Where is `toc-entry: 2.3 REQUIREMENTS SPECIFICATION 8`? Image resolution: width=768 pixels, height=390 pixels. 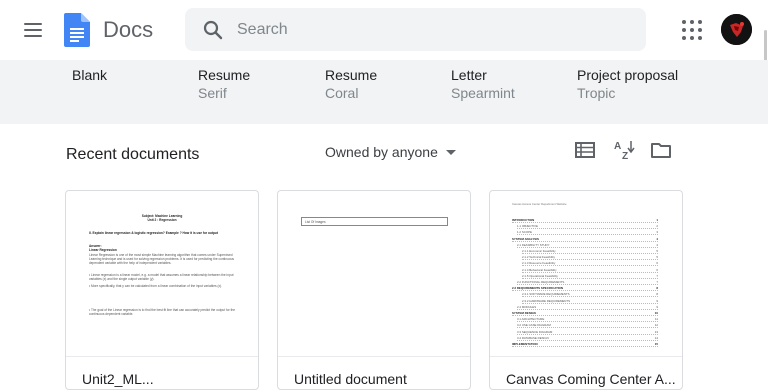 toc-entry: 2.3 REQUIREMENTS SPECIFICATION 8 is located at coordinates (585, 289).